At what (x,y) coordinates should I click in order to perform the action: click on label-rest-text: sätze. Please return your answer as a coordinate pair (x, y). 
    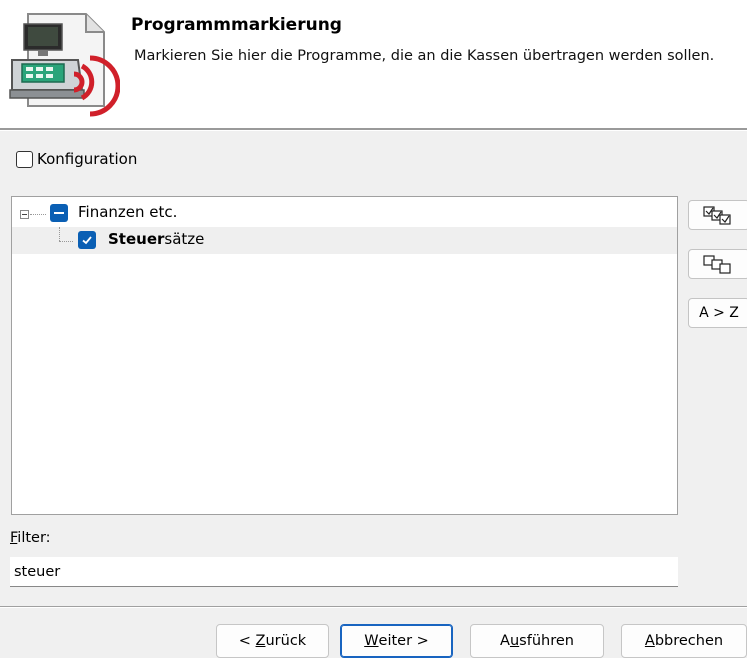
    Looking at the image, I should click on (184, 239).